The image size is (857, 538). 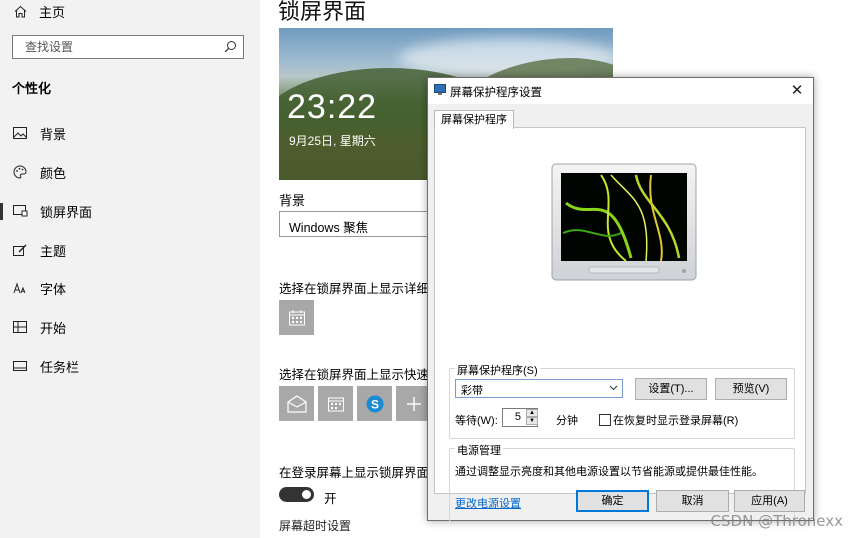 What do you see at coordinates (315, 525) in the screenshot?
I see `screen-timeout-link: 屏幕超时设置` at bounding box center [315, 525].